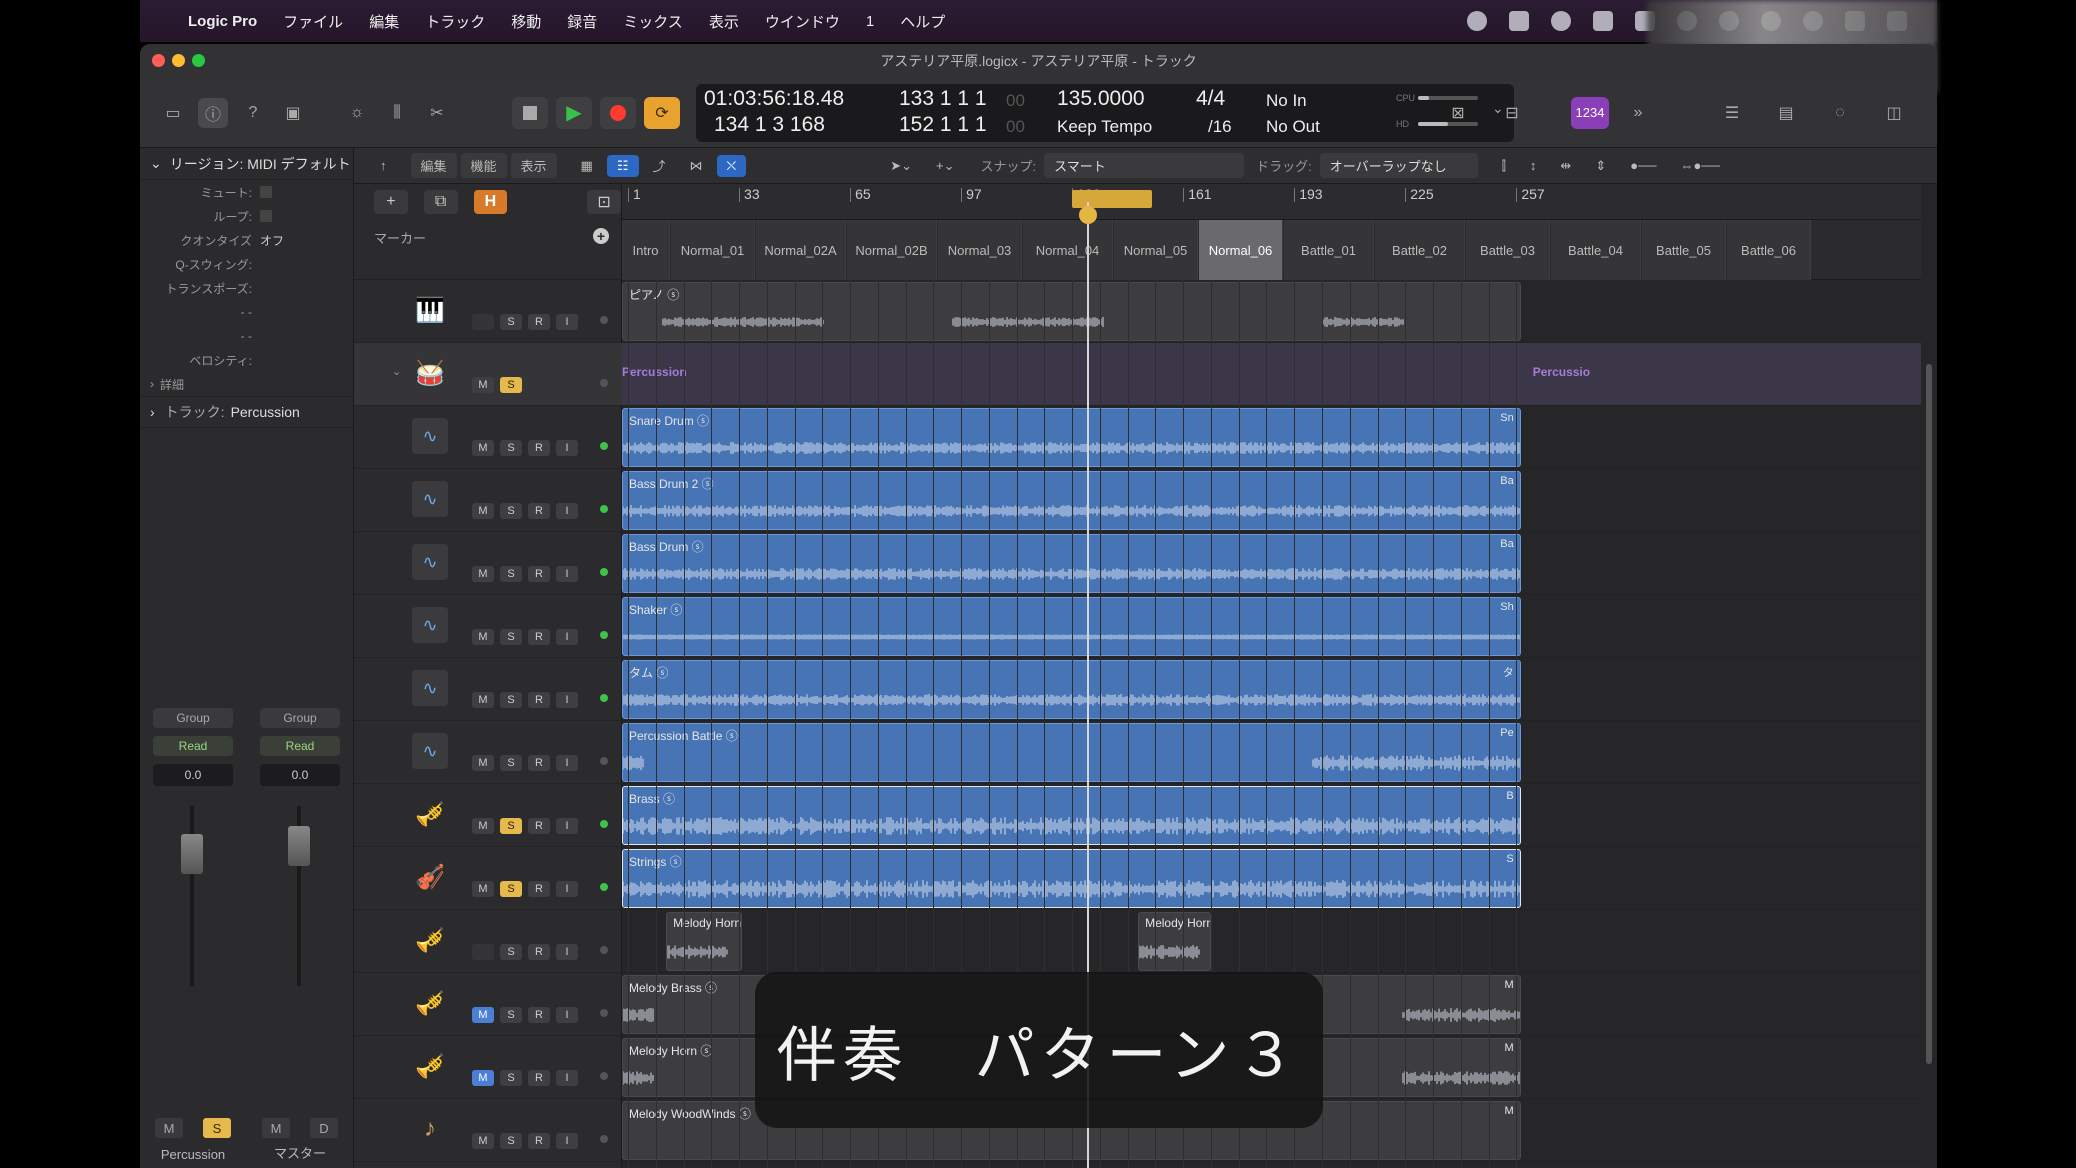 Image resolution: width=2076 pixels, height=1168 pixels. Describe the element at coordinates (293, 113) in the screenshot. I see `toolbar-icon: ▣` at that location.